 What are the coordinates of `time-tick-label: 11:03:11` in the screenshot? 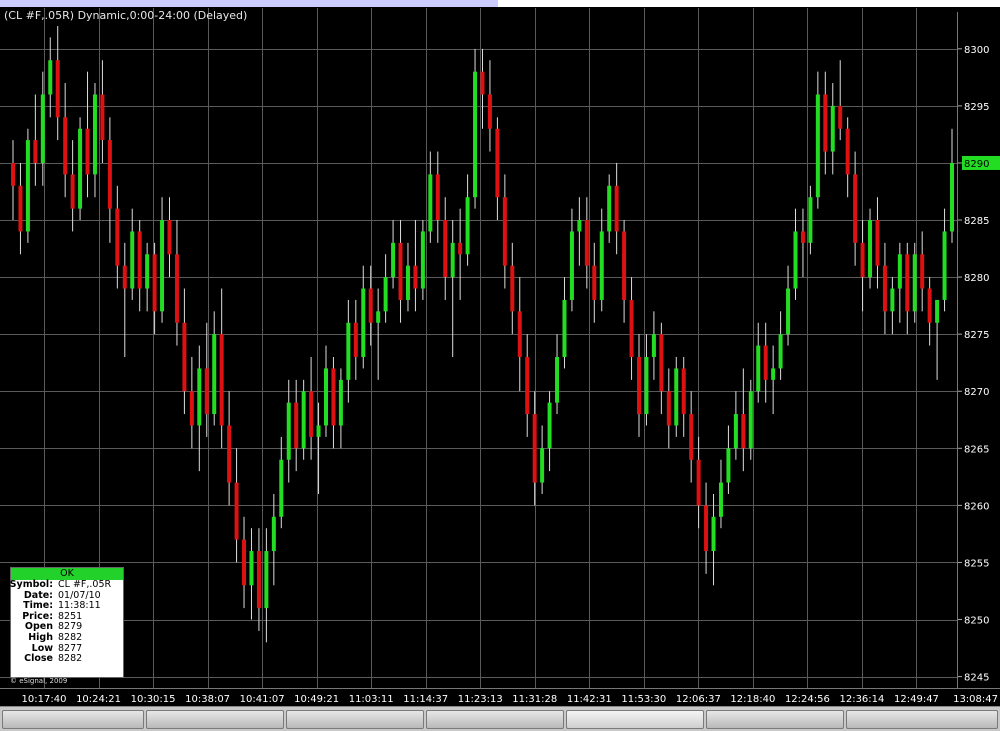 It's located at (371, 699).